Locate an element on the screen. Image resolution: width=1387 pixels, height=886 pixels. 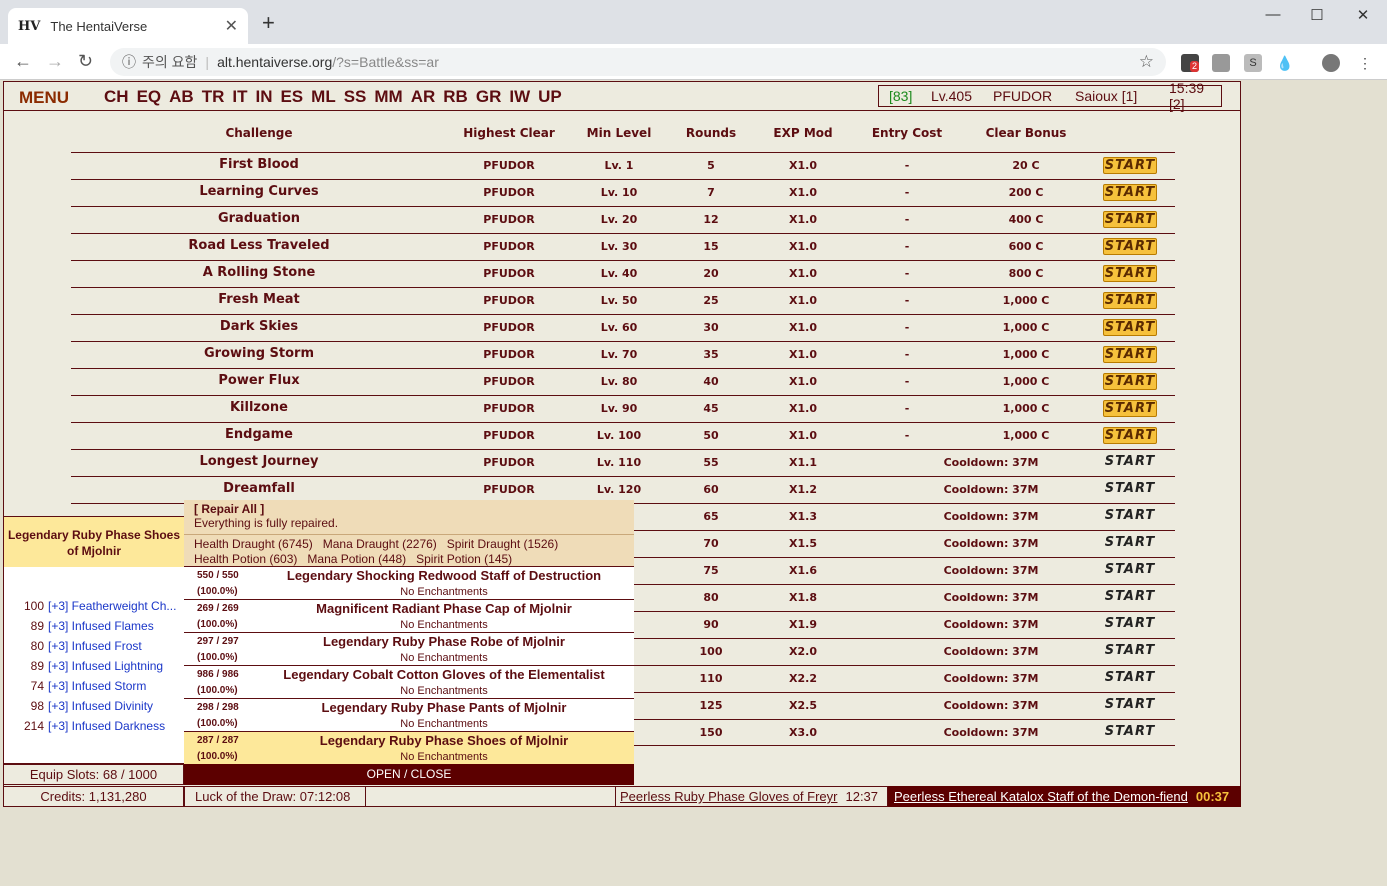
cell-name: Graduation is located at coordinates (259, 218).